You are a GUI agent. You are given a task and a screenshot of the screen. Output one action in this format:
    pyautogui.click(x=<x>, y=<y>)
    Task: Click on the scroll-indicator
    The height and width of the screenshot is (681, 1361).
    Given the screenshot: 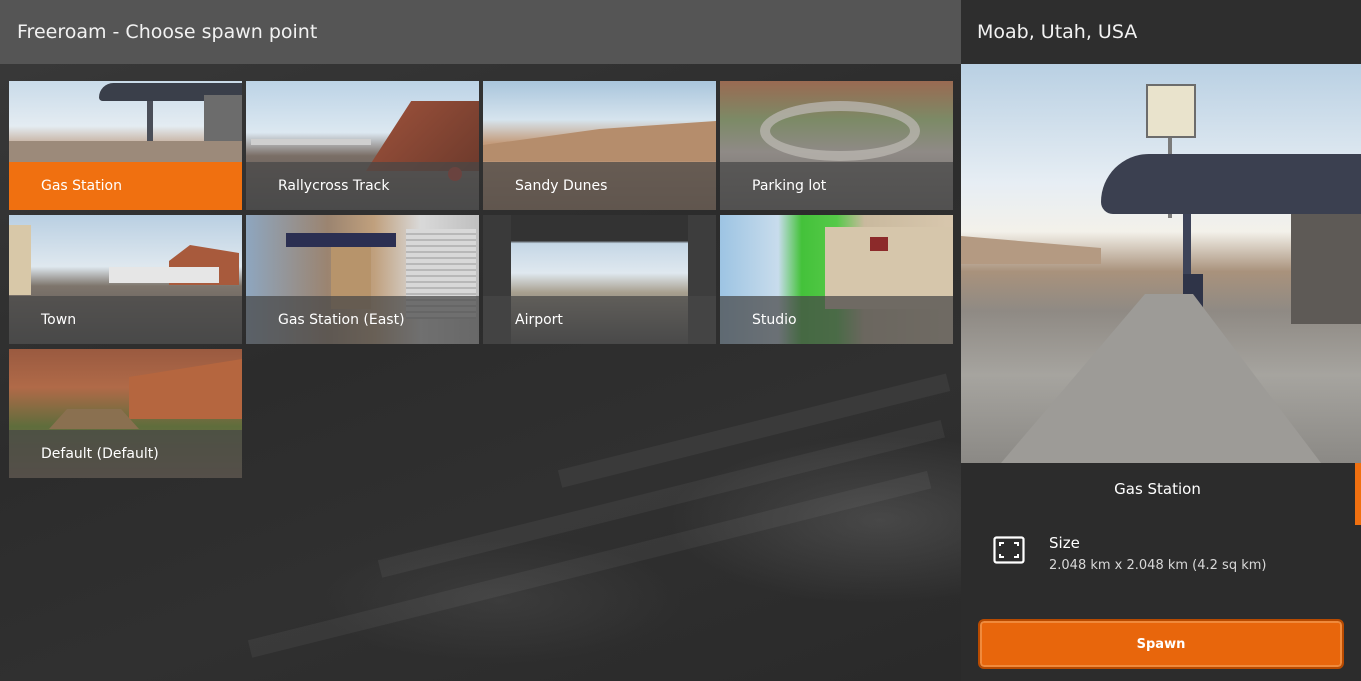 What is the action you would take?
    pyautogui.click(x=1358, y=494)
    